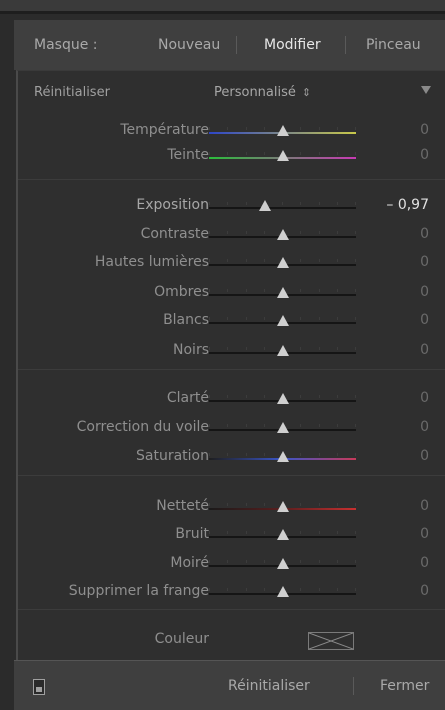  I want to click on slider-label: Noirs, so click(191, 350).